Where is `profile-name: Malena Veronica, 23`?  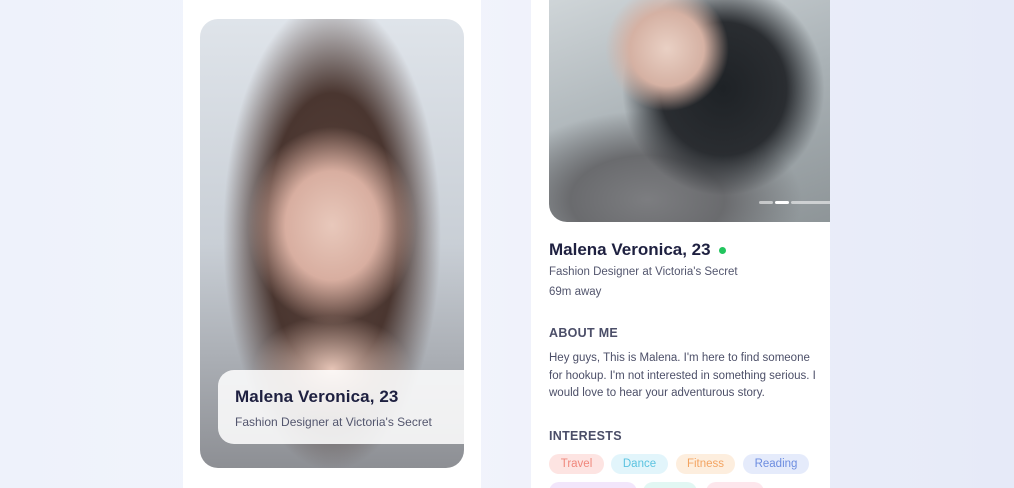
profile-name: Malena Veronica, 23 is located at coordinates (317, 396).